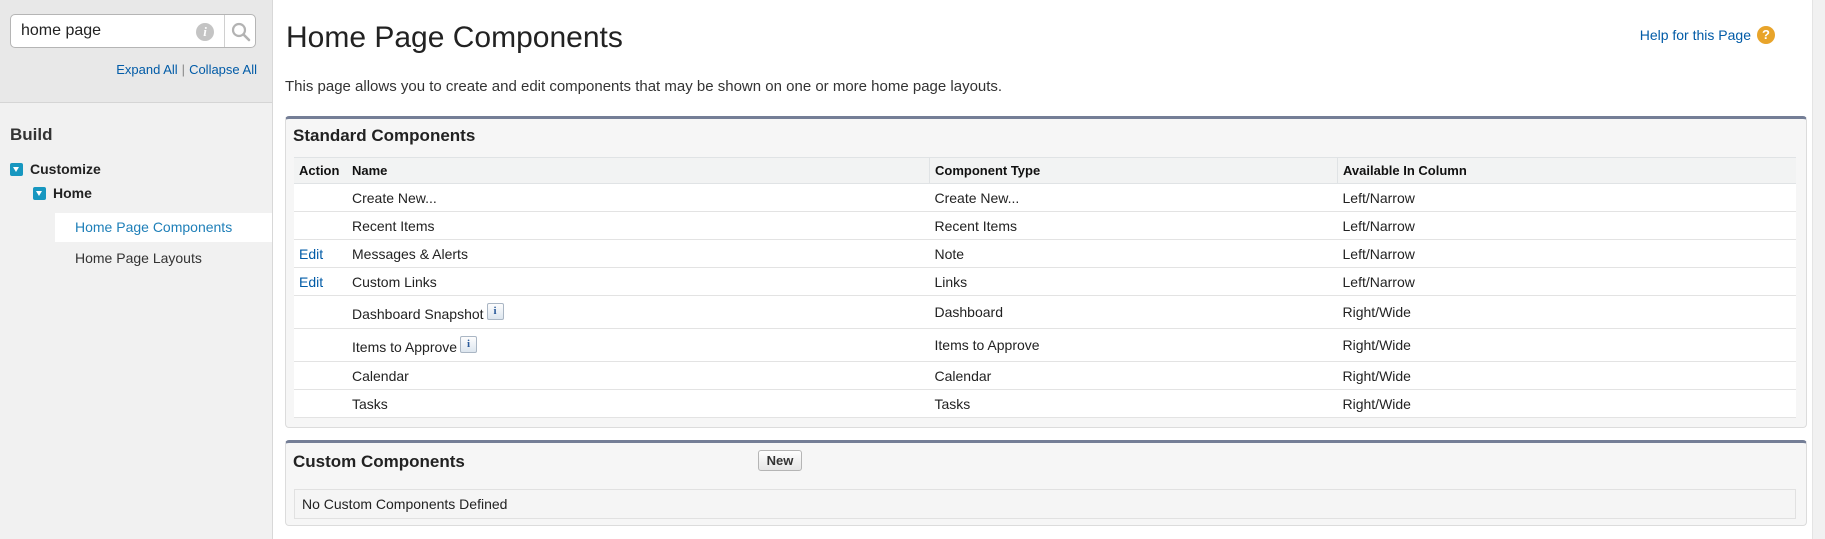 This screenshot has height=539, width=1825. I want to click on help-icon: ?, so click(1766, 35).